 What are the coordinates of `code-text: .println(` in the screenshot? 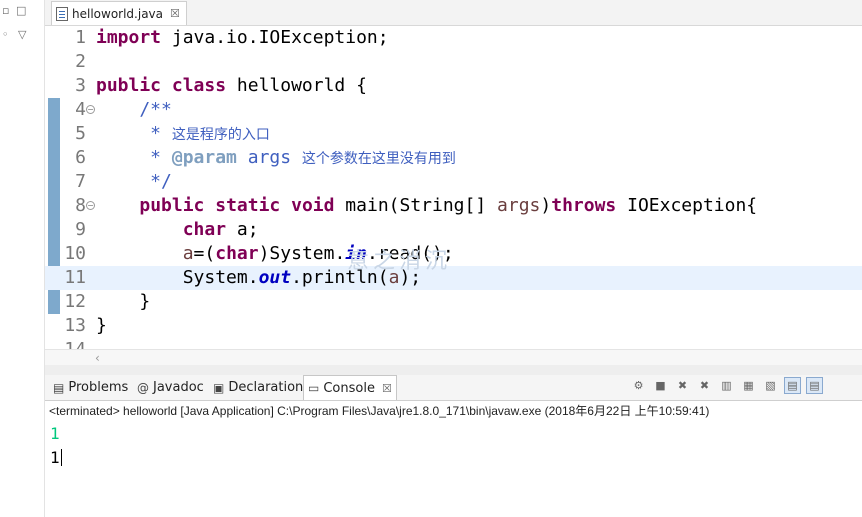 It's located at (340, 277).